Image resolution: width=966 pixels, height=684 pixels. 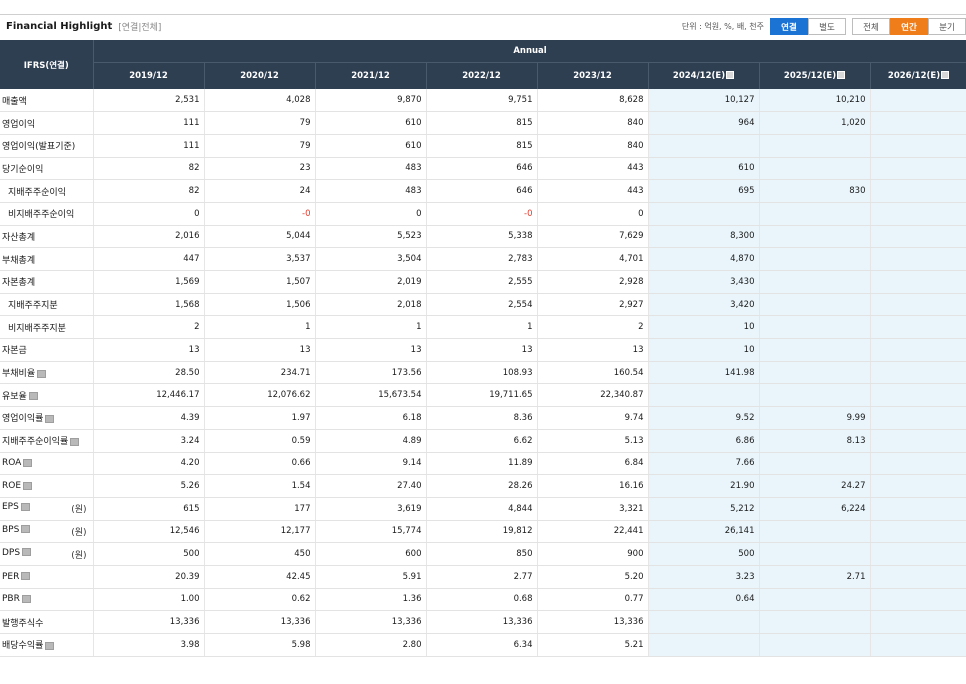 I want to click on column-header-label: 2020/12, so click(x=259, y=75).